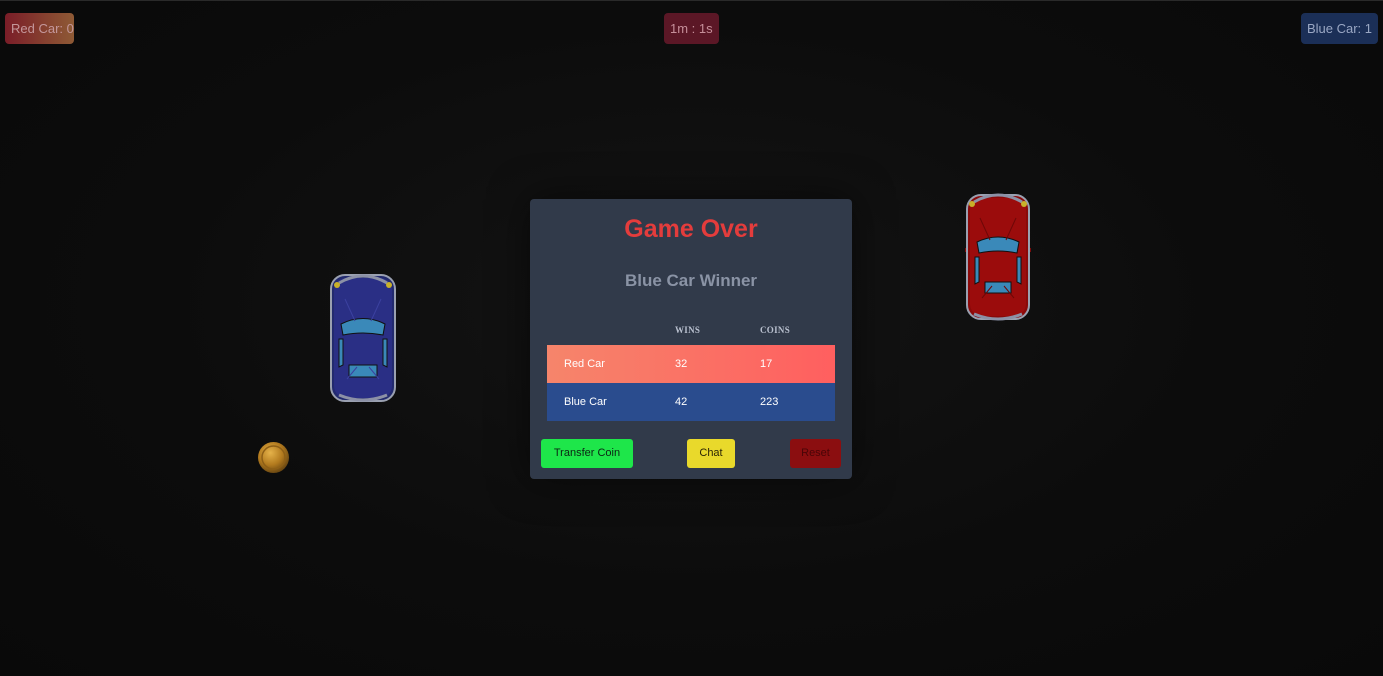 This screenshot has width=1383, height=676. Describe the element at coordinates (766, 364) in the screenshot. I see `row-coins: 17` at that location.